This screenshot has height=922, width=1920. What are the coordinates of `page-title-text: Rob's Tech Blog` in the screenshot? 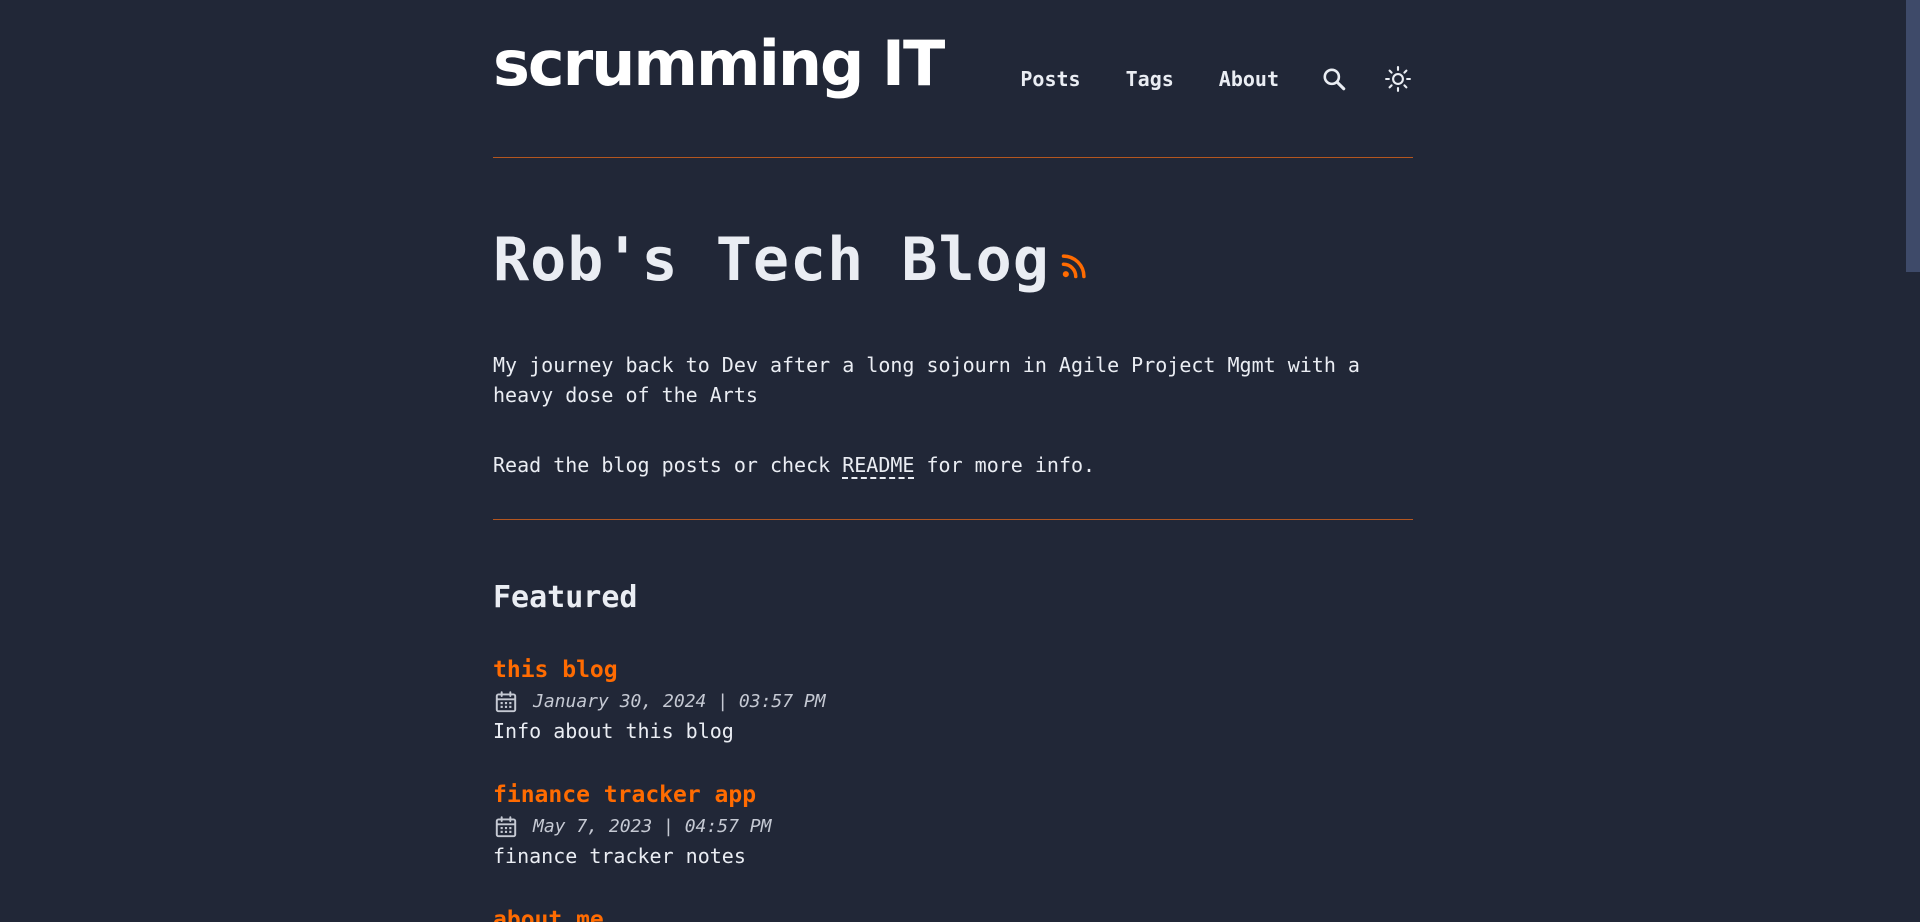 It's located at (771, 260).